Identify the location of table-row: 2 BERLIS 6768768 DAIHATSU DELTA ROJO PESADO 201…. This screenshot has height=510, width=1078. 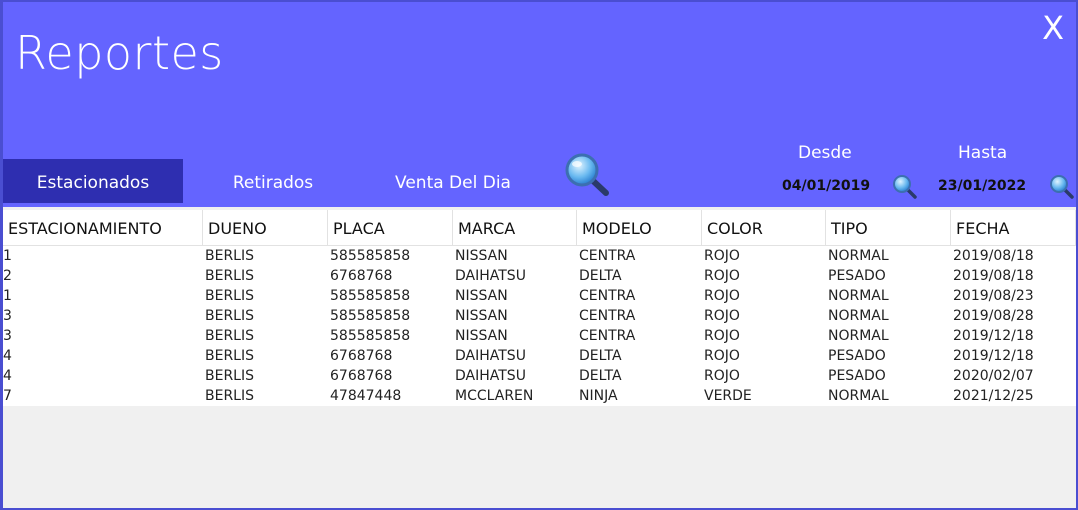
(539, 276).